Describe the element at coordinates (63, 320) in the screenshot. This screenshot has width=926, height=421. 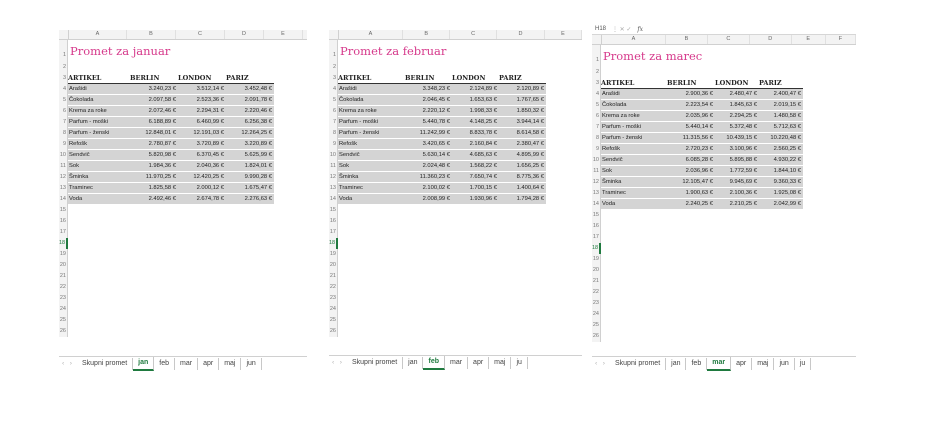
I see `row-number: 25` at that location.